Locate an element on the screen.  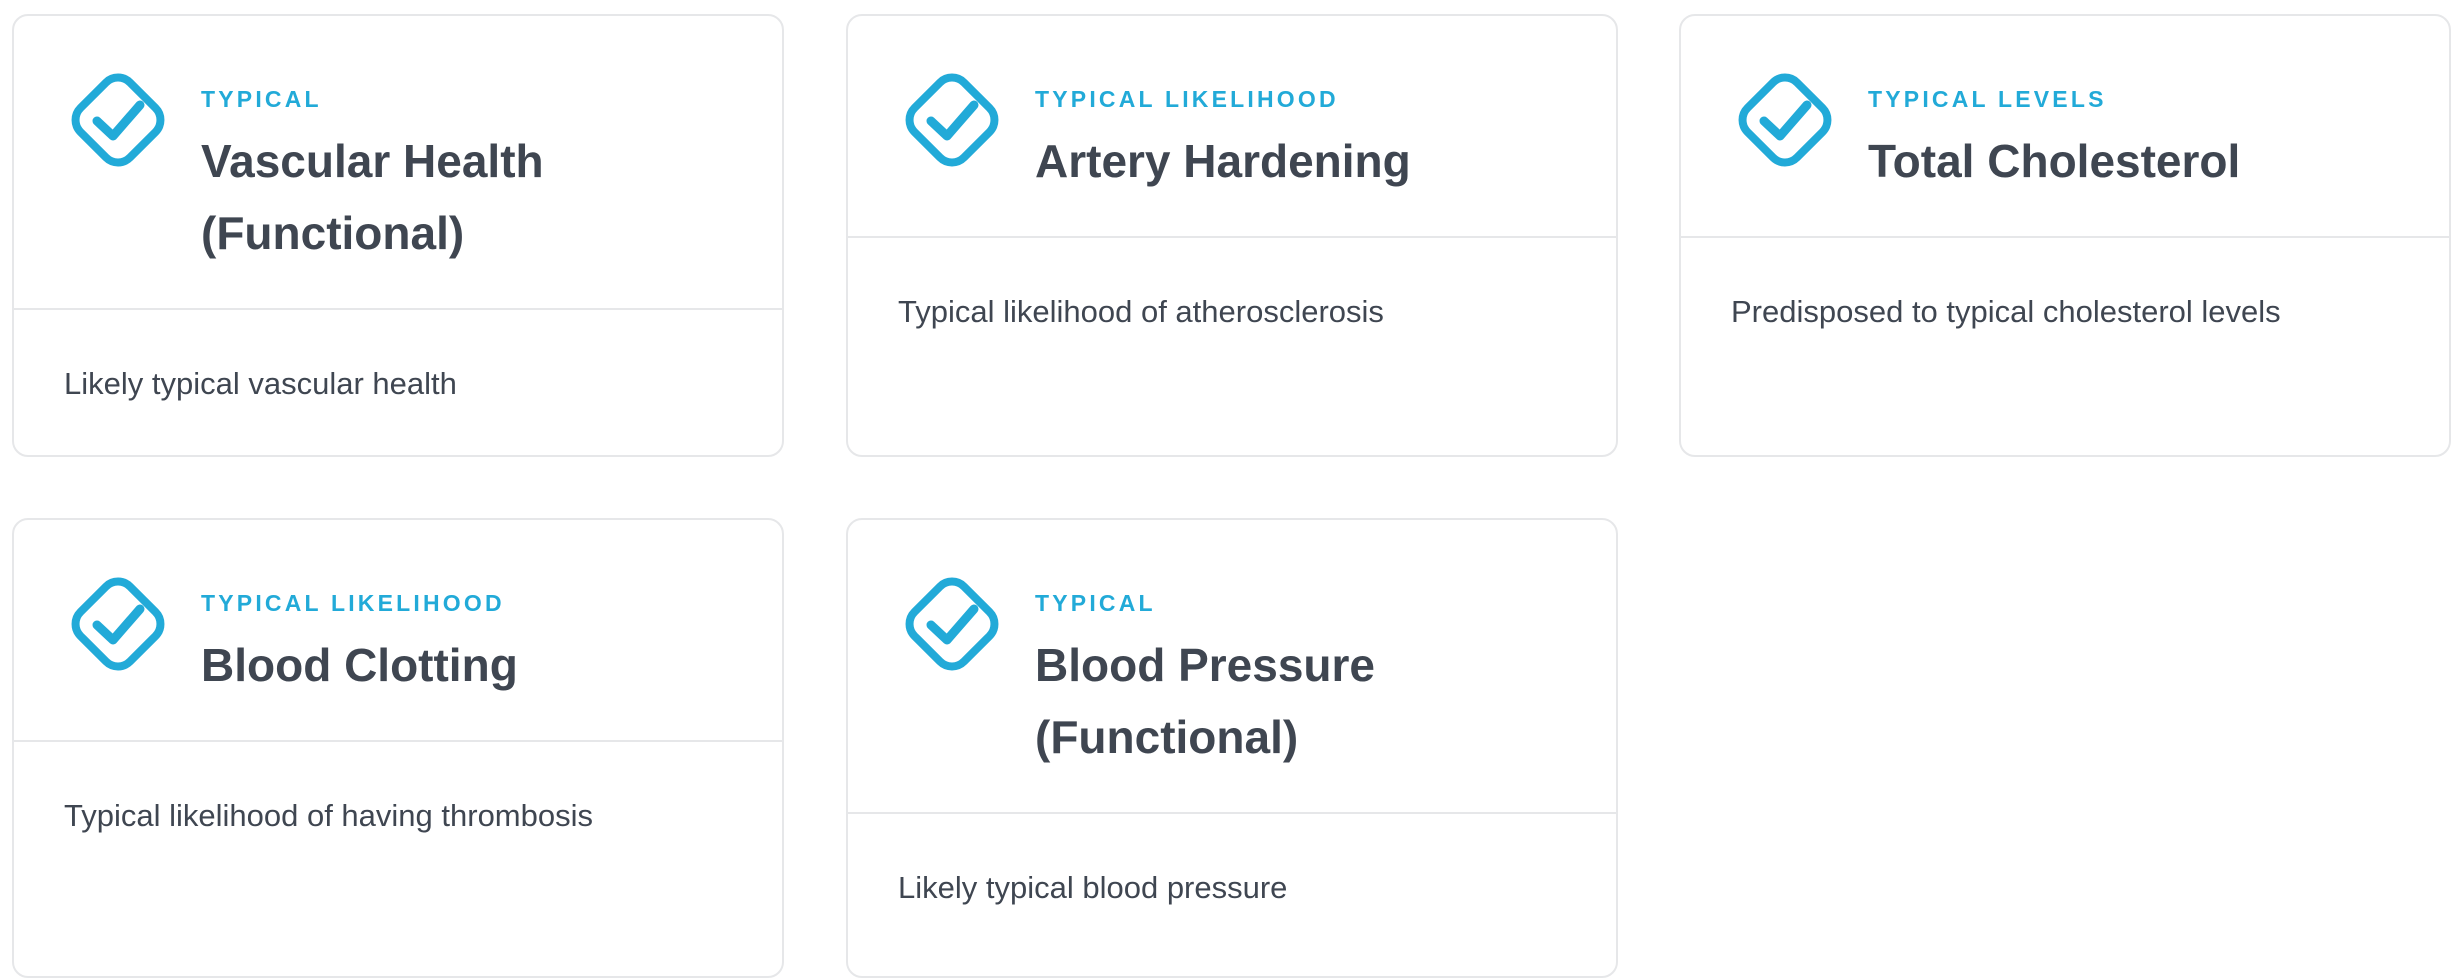
card-description: Likely typical vascular health is located at coordinates (260, 383).